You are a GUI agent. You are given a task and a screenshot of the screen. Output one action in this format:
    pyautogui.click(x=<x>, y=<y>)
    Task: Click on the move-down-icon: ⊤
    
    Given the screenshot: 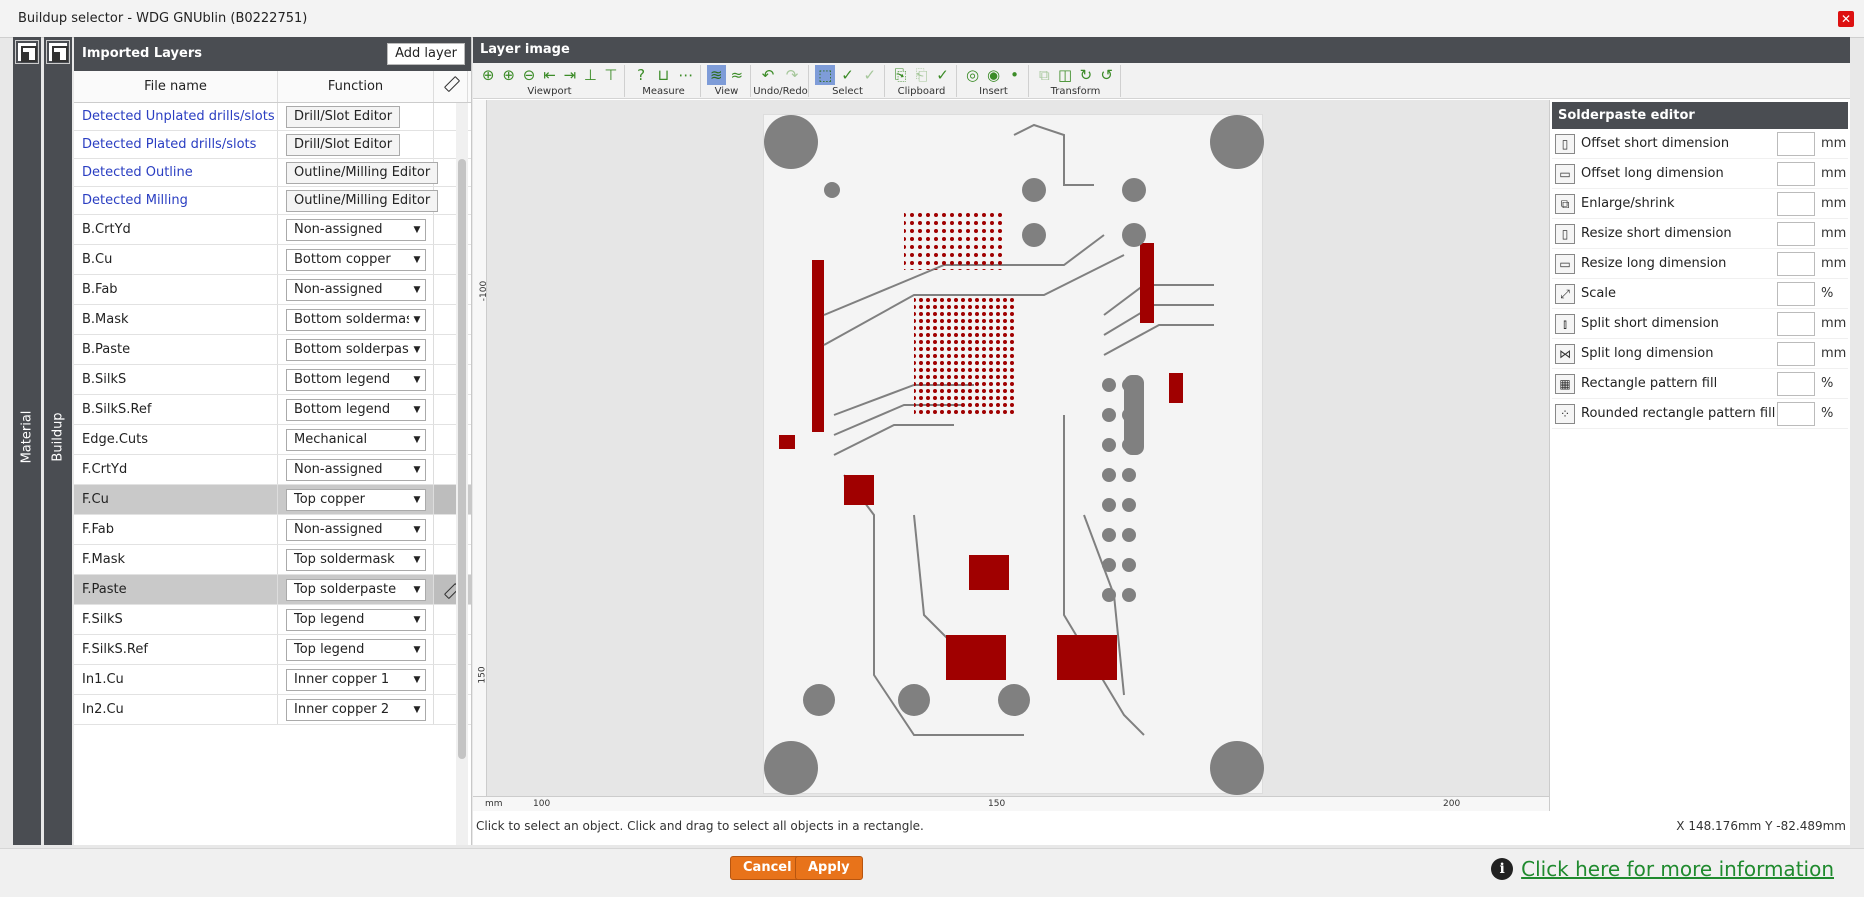 What is the action you would take?
    pyautogui.click(x=611, y=75)
    